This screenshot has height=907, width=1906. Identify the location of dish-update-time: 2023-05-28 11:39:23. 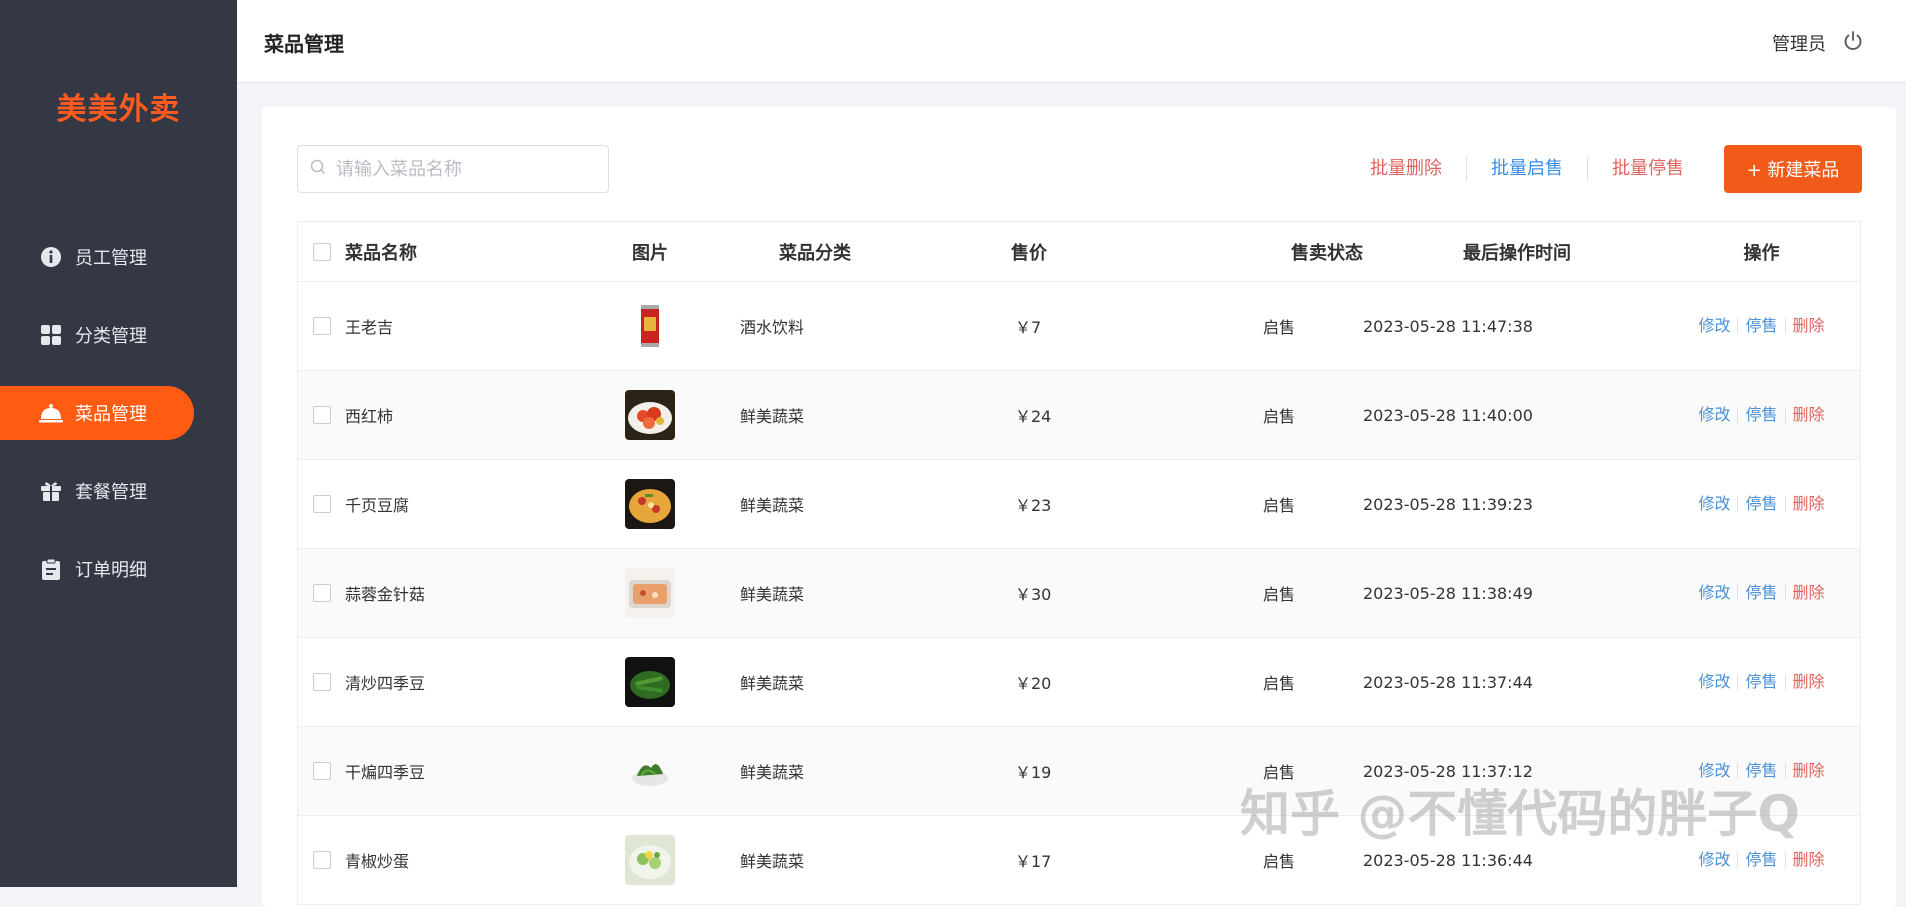
(1448, 504).